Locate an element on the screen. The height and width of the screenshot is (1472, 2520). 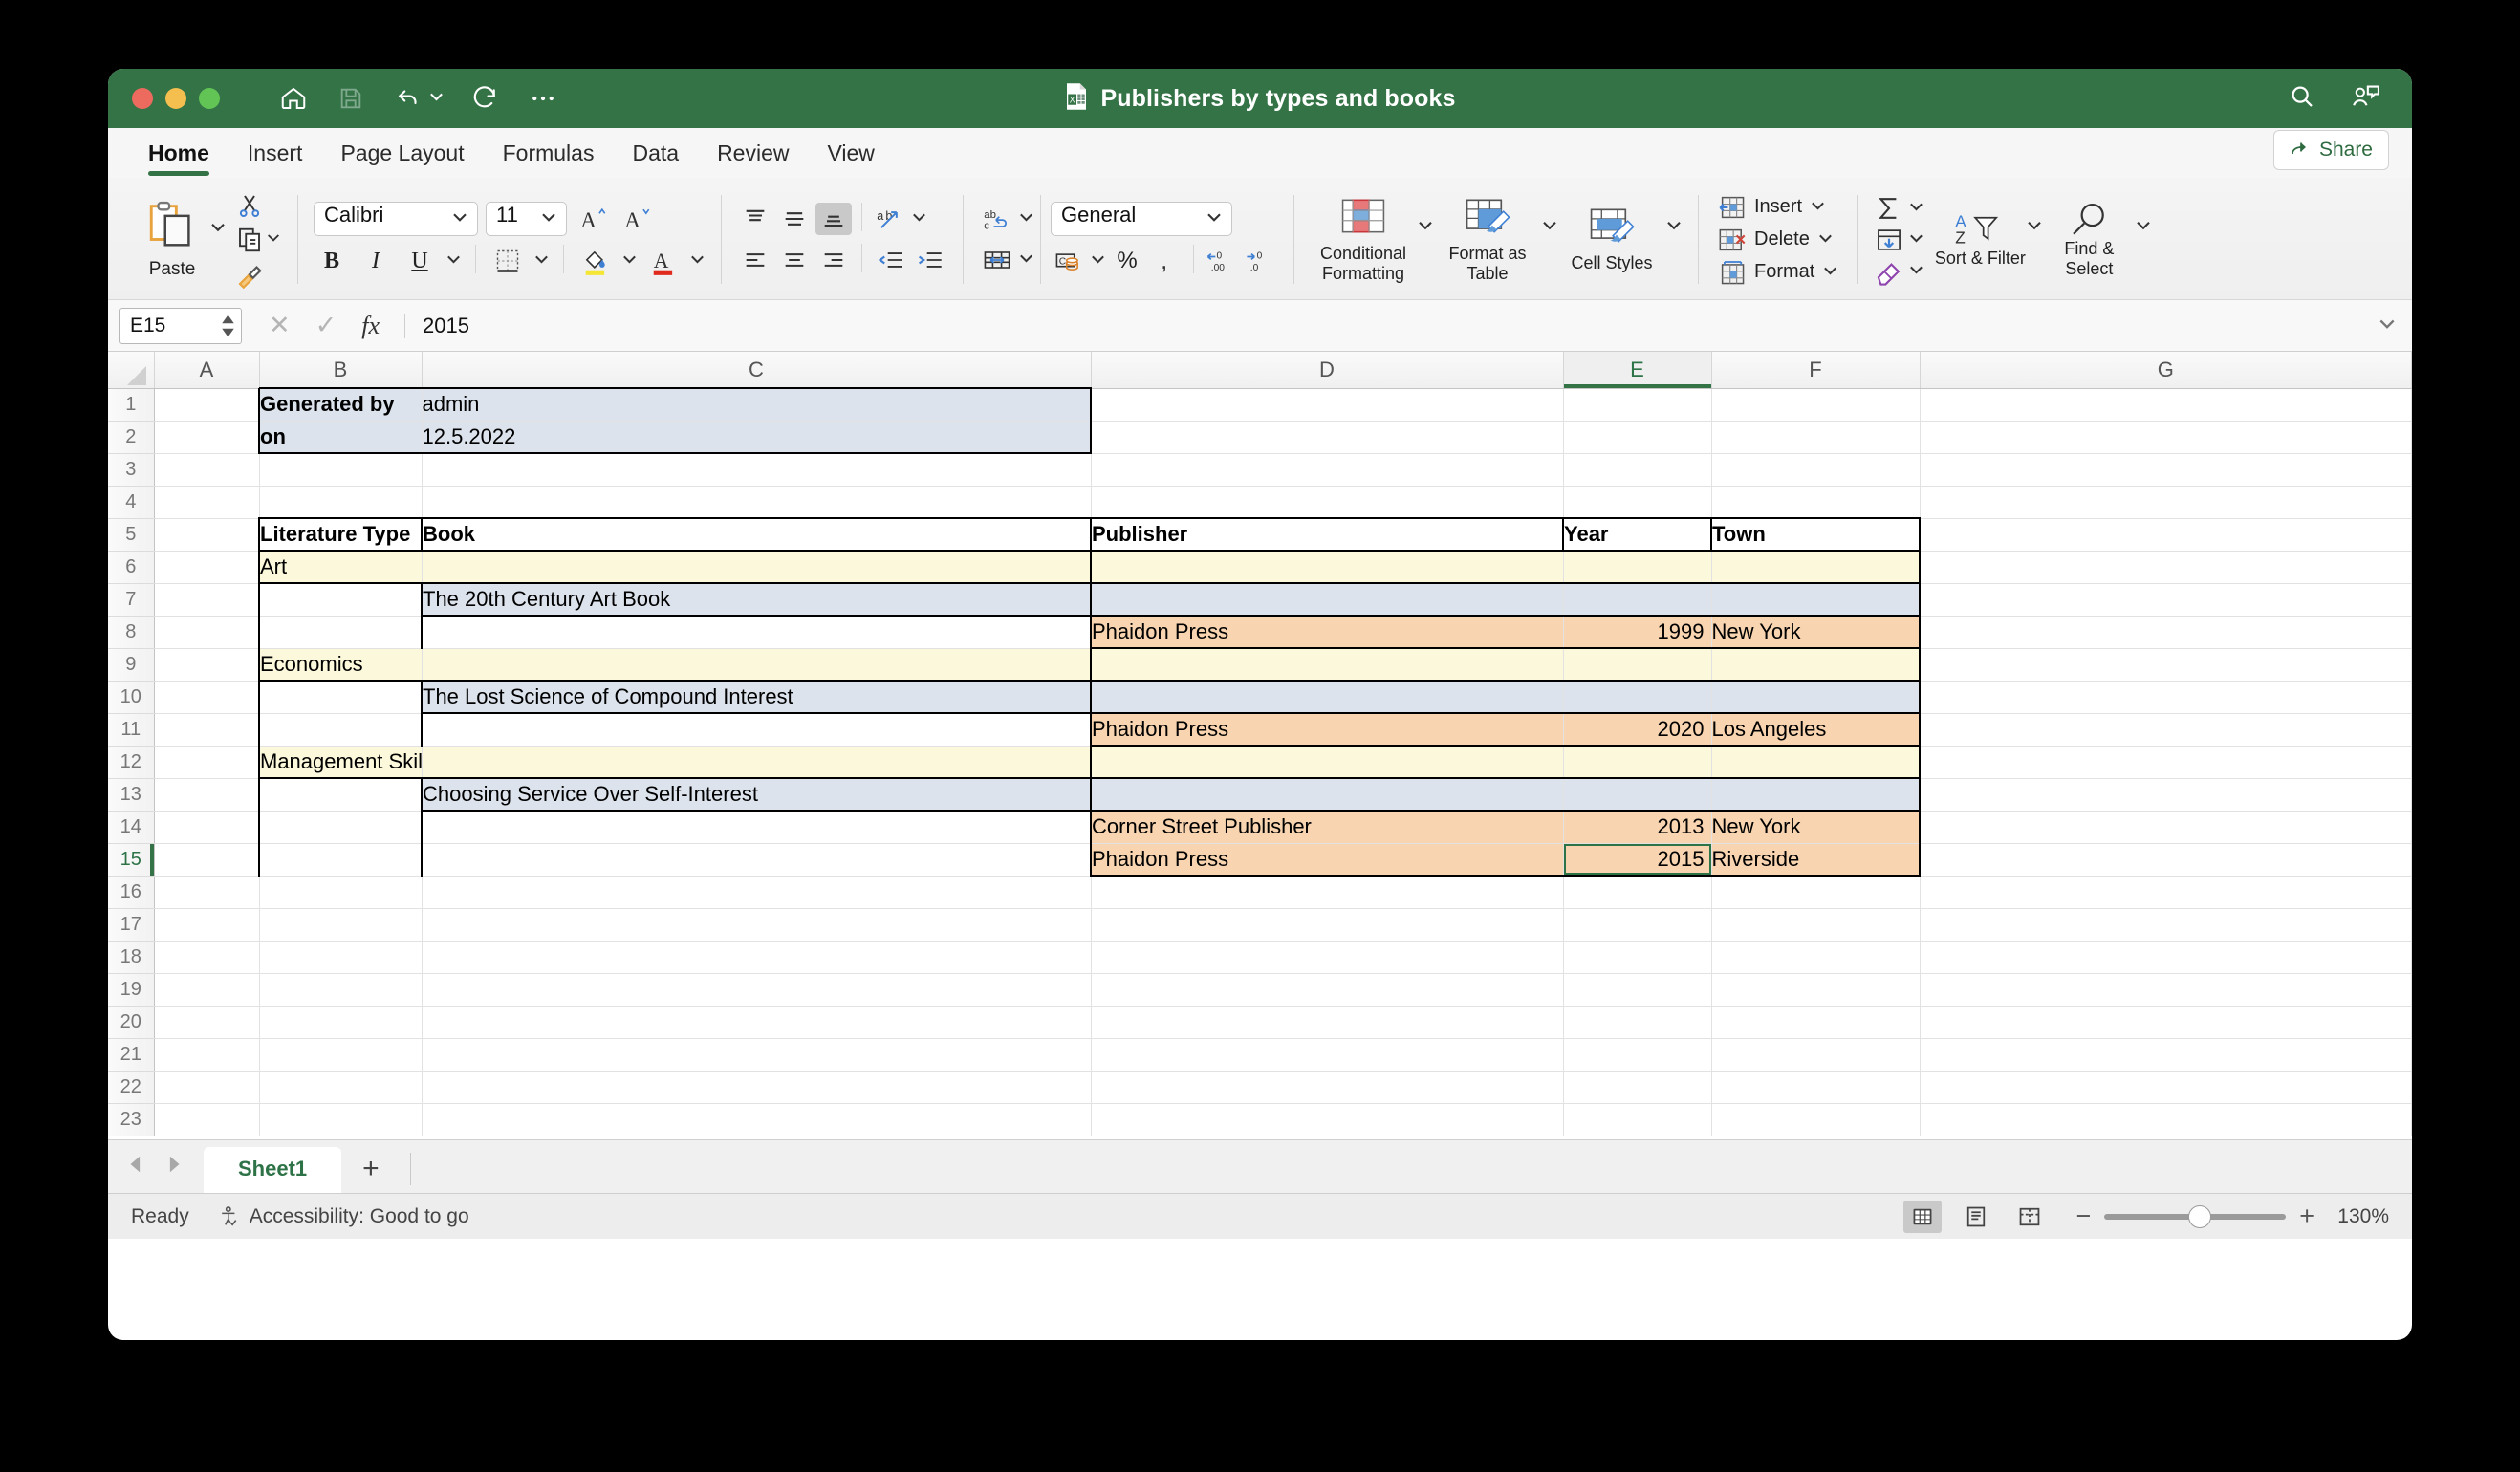
tab-home: Home is located at coordinates (178, 159).